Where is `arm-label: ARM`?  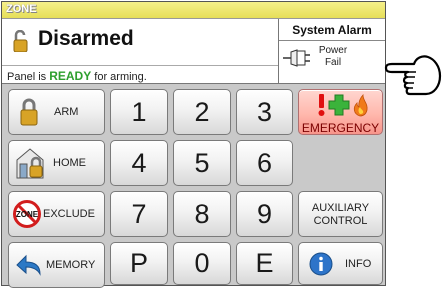
arm-label: ARM is located at coordinates (66, 112).